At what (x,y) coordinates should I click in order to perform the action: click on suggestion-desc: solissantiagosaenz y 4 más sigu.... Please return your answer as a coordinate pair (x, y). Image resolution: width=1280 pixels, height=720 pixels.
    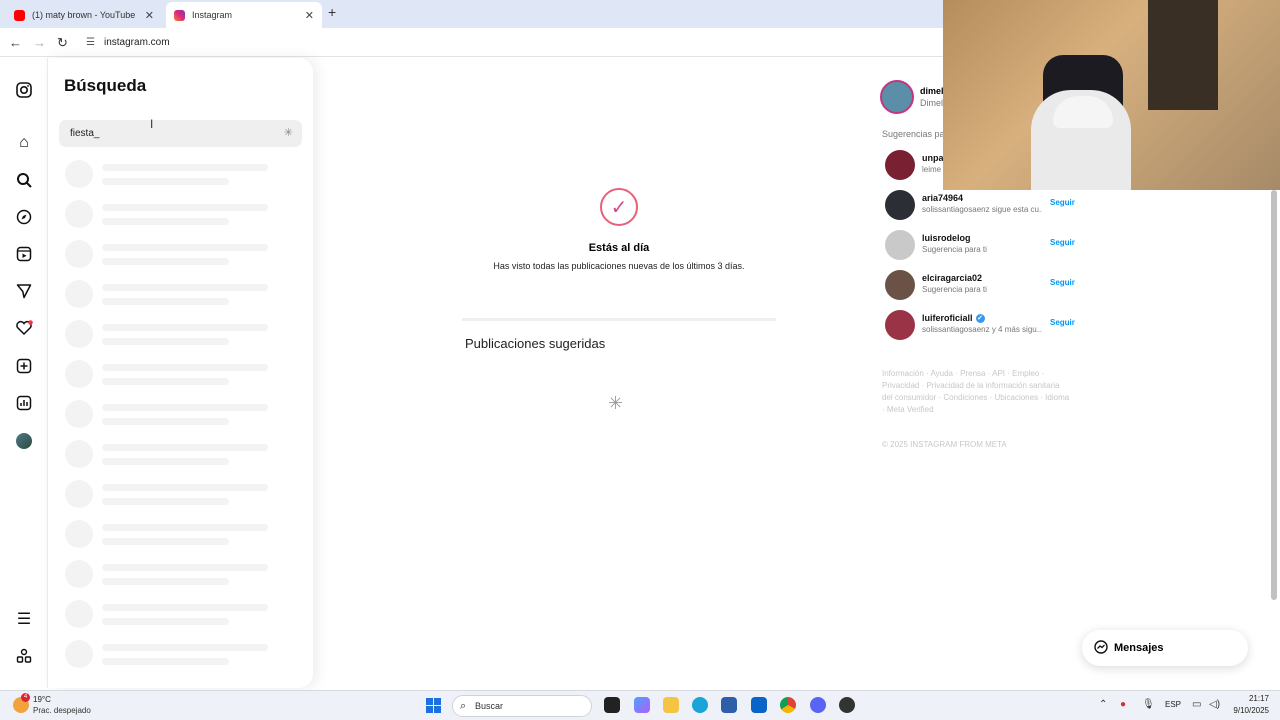
    Looking at the image, I should click on (982, 329).